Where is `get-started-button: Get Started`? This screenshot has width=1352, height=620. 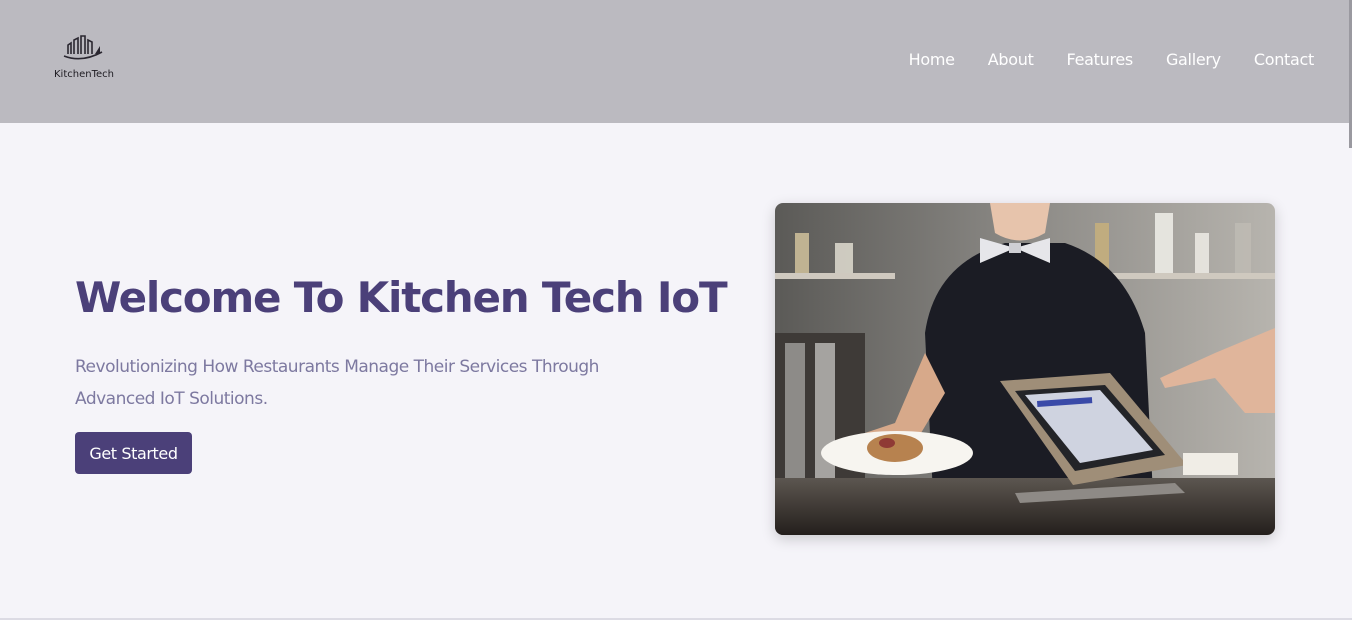 get-started-button: Get Started is located at coordinates (133, 453).